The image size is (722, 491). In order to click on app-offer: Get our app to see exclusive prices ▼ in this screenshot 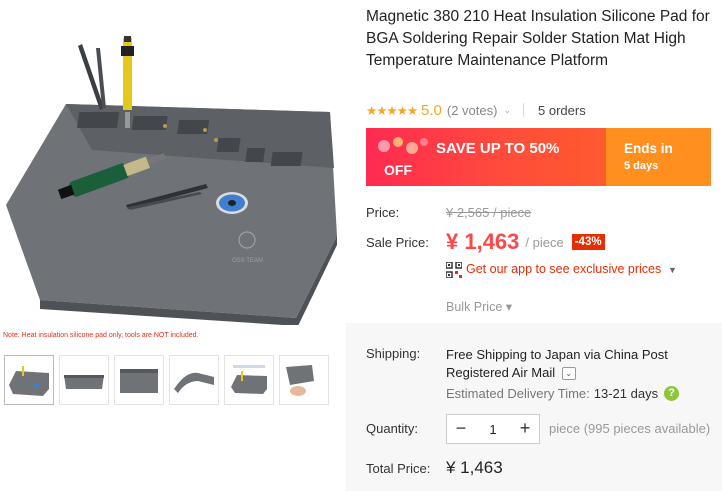, I will do `click(561, 269)`.